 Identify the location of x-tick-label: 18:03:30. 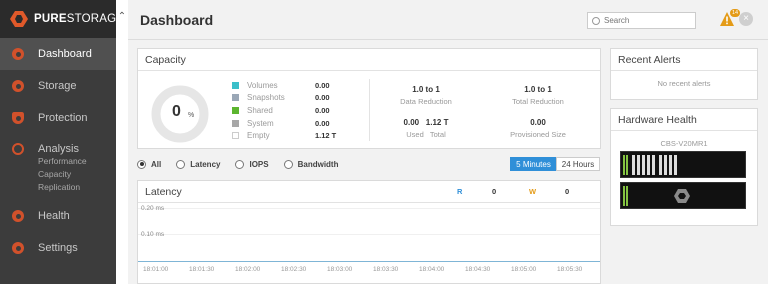
(386, 269).